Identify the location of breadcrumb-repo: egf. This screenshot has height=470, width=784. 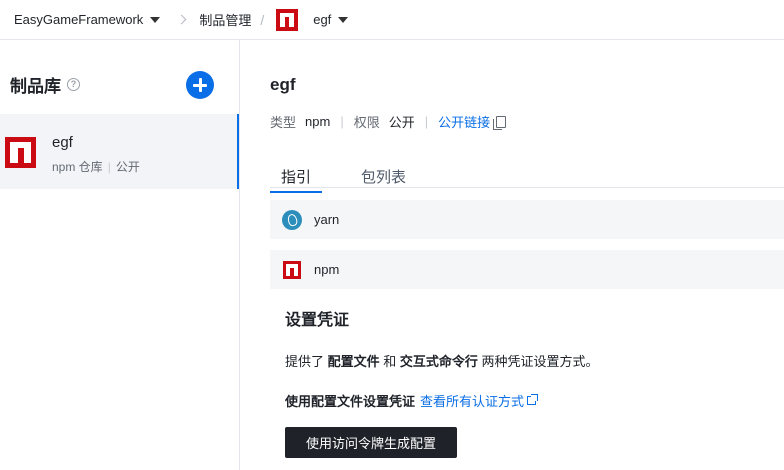
(312, 19).